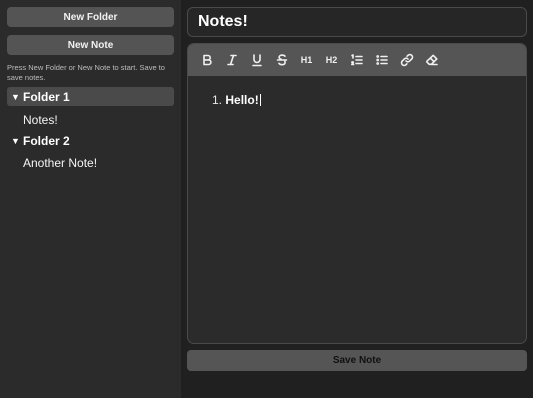 The width and height of the screenshot is (533, 398). I want to click on note-item: Another Note!, so click(60, 163).